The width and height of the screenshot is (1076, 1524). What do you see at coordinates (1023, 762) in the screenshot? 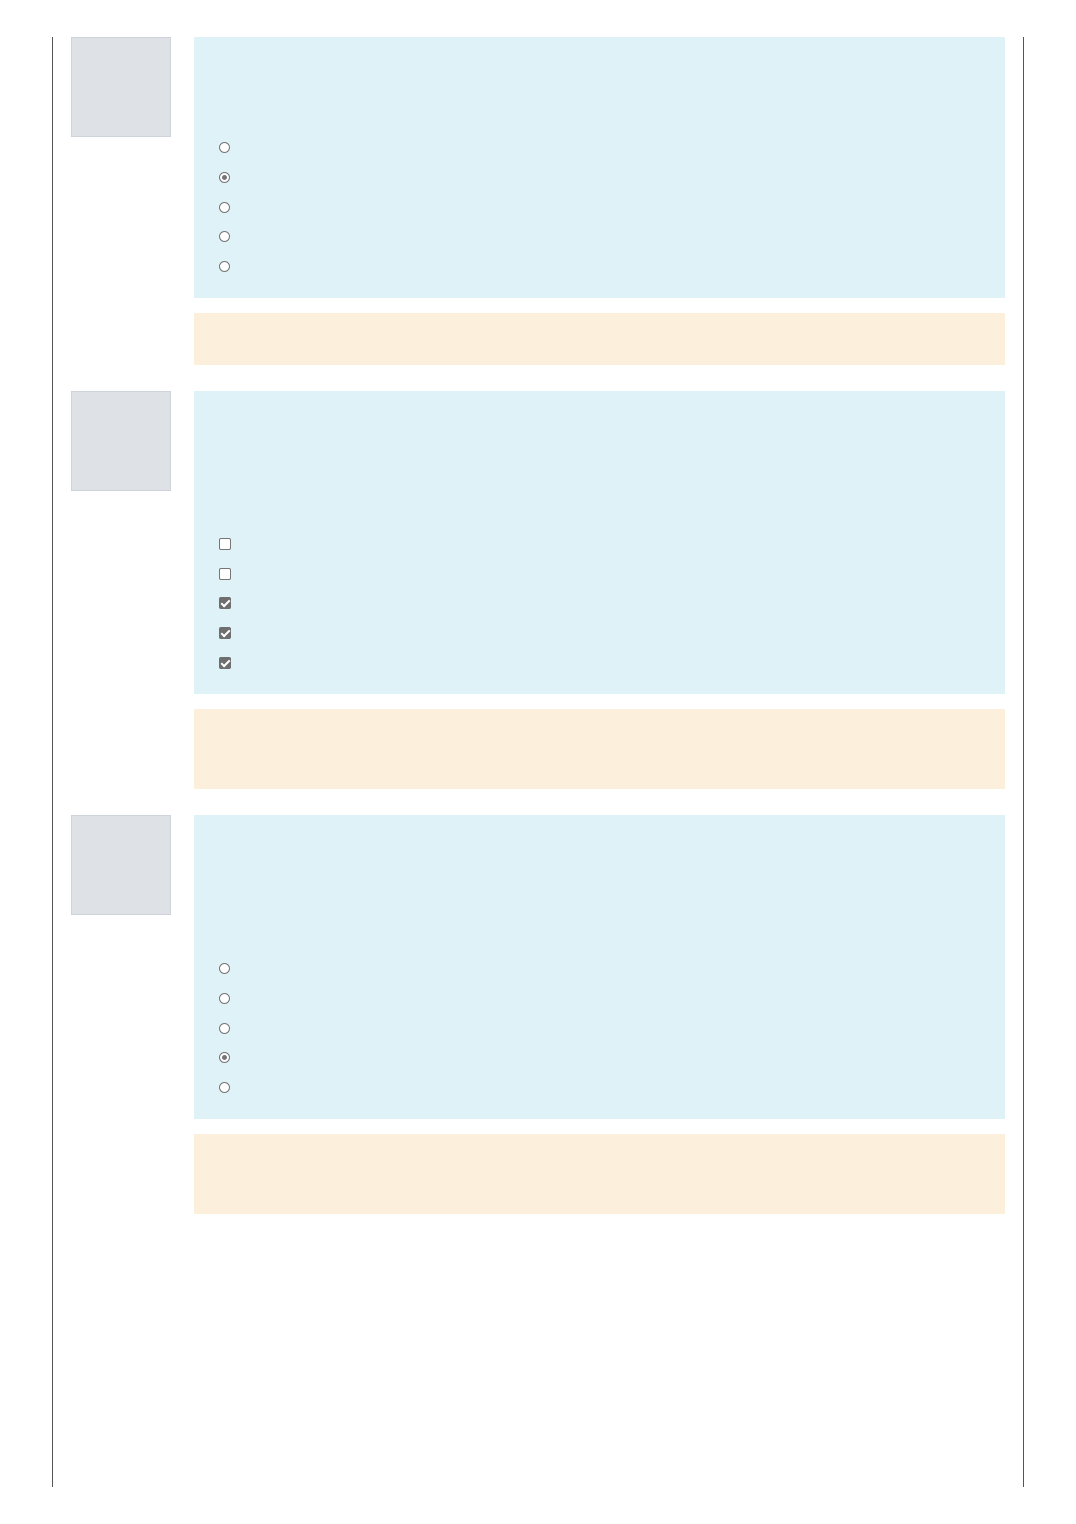
I see `page-border-right` at bounding box center [1023, 762].